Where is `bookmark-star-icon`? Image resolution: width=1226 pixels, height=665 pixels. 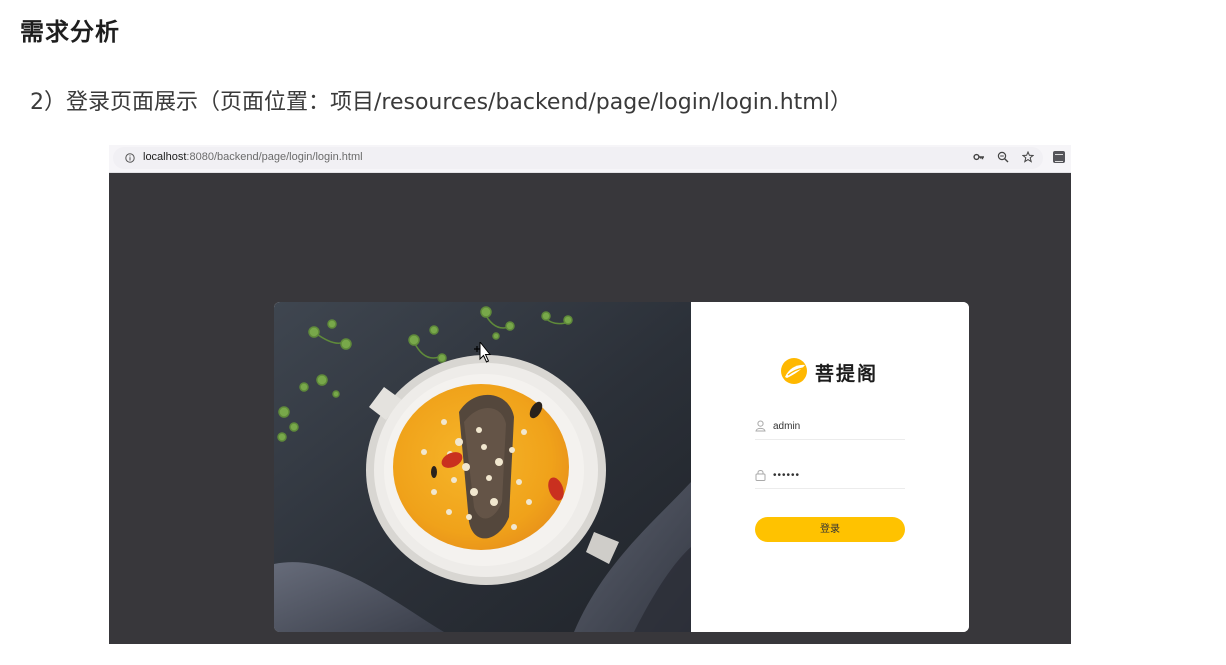 bookmark-star-icon is located at coordinates (1028, 157).